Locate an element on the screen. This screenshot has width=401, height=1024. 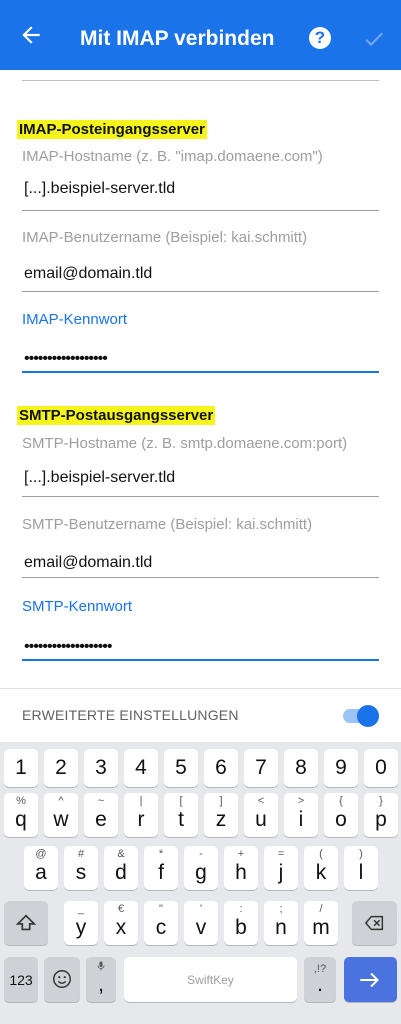
key-label: y is located at coordinates (81, 927).